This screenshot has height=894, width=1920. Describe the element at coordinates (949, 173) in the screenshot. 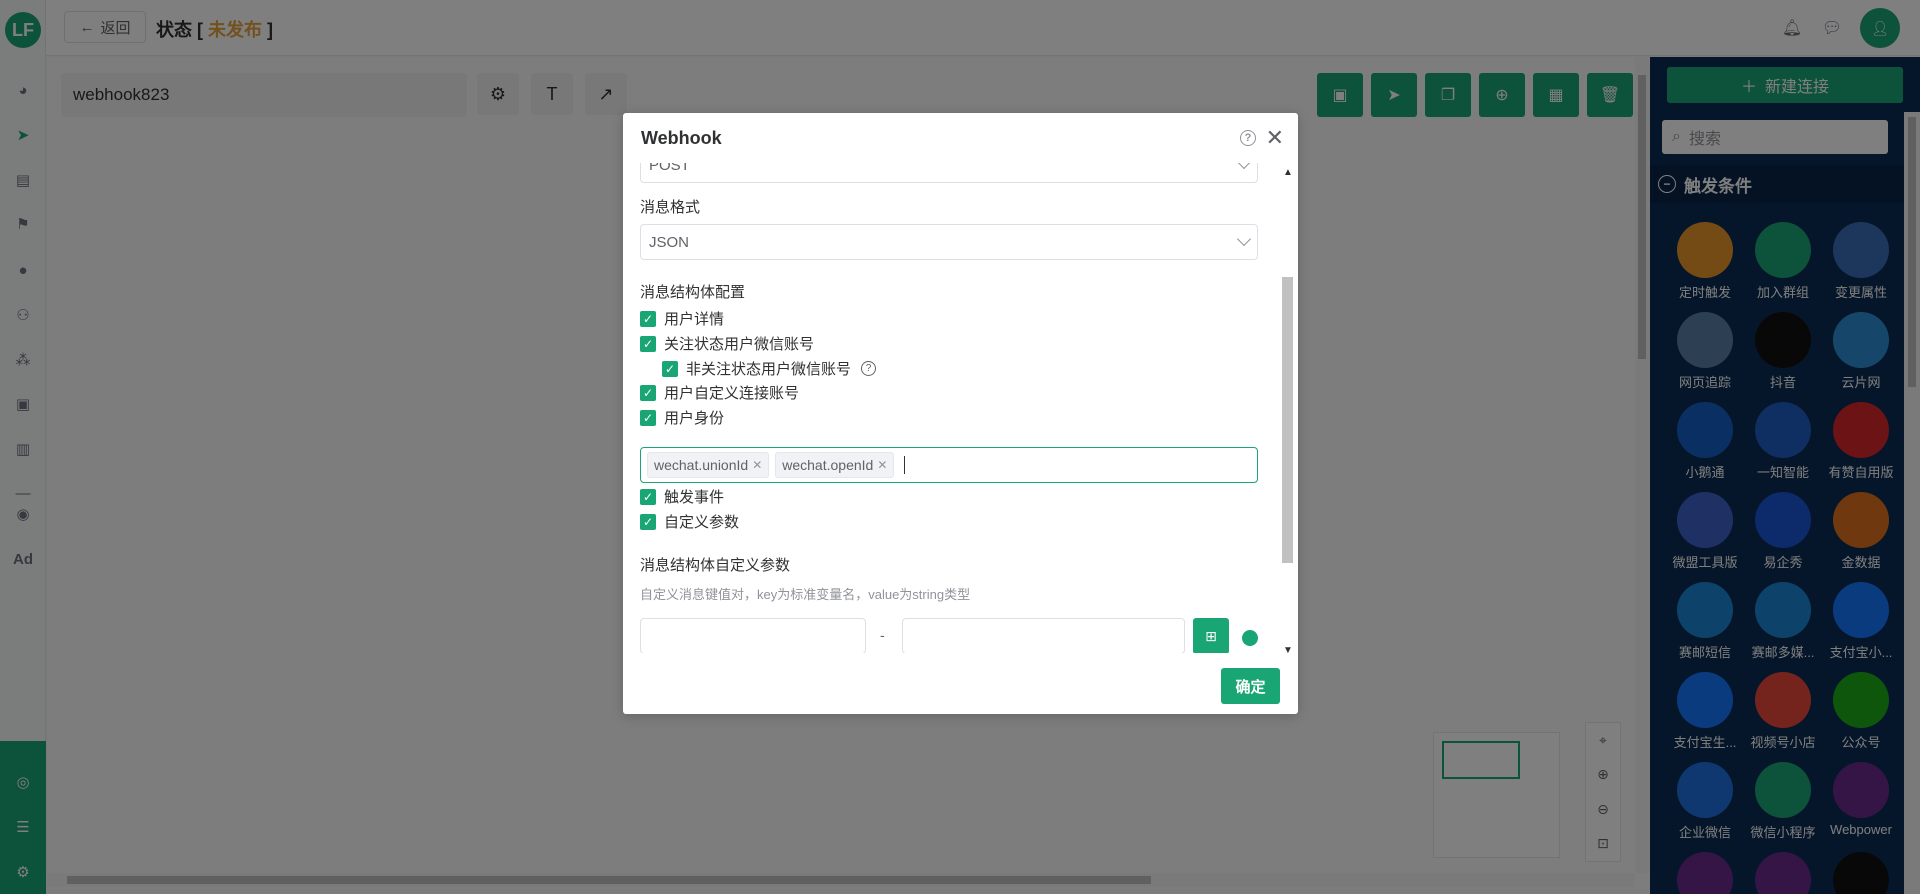

I see `method-select: POST` at that location.